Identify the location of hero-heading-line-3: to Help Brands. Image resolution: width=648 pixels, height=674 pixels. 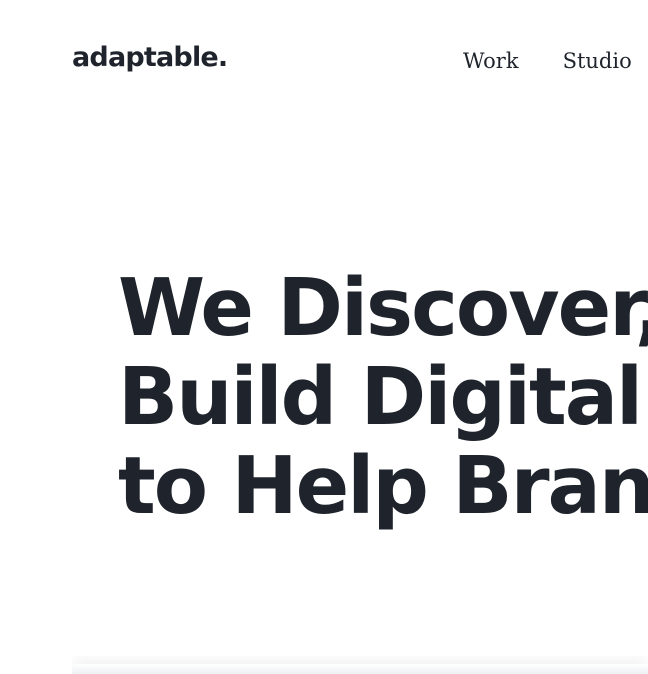
(383, 486).